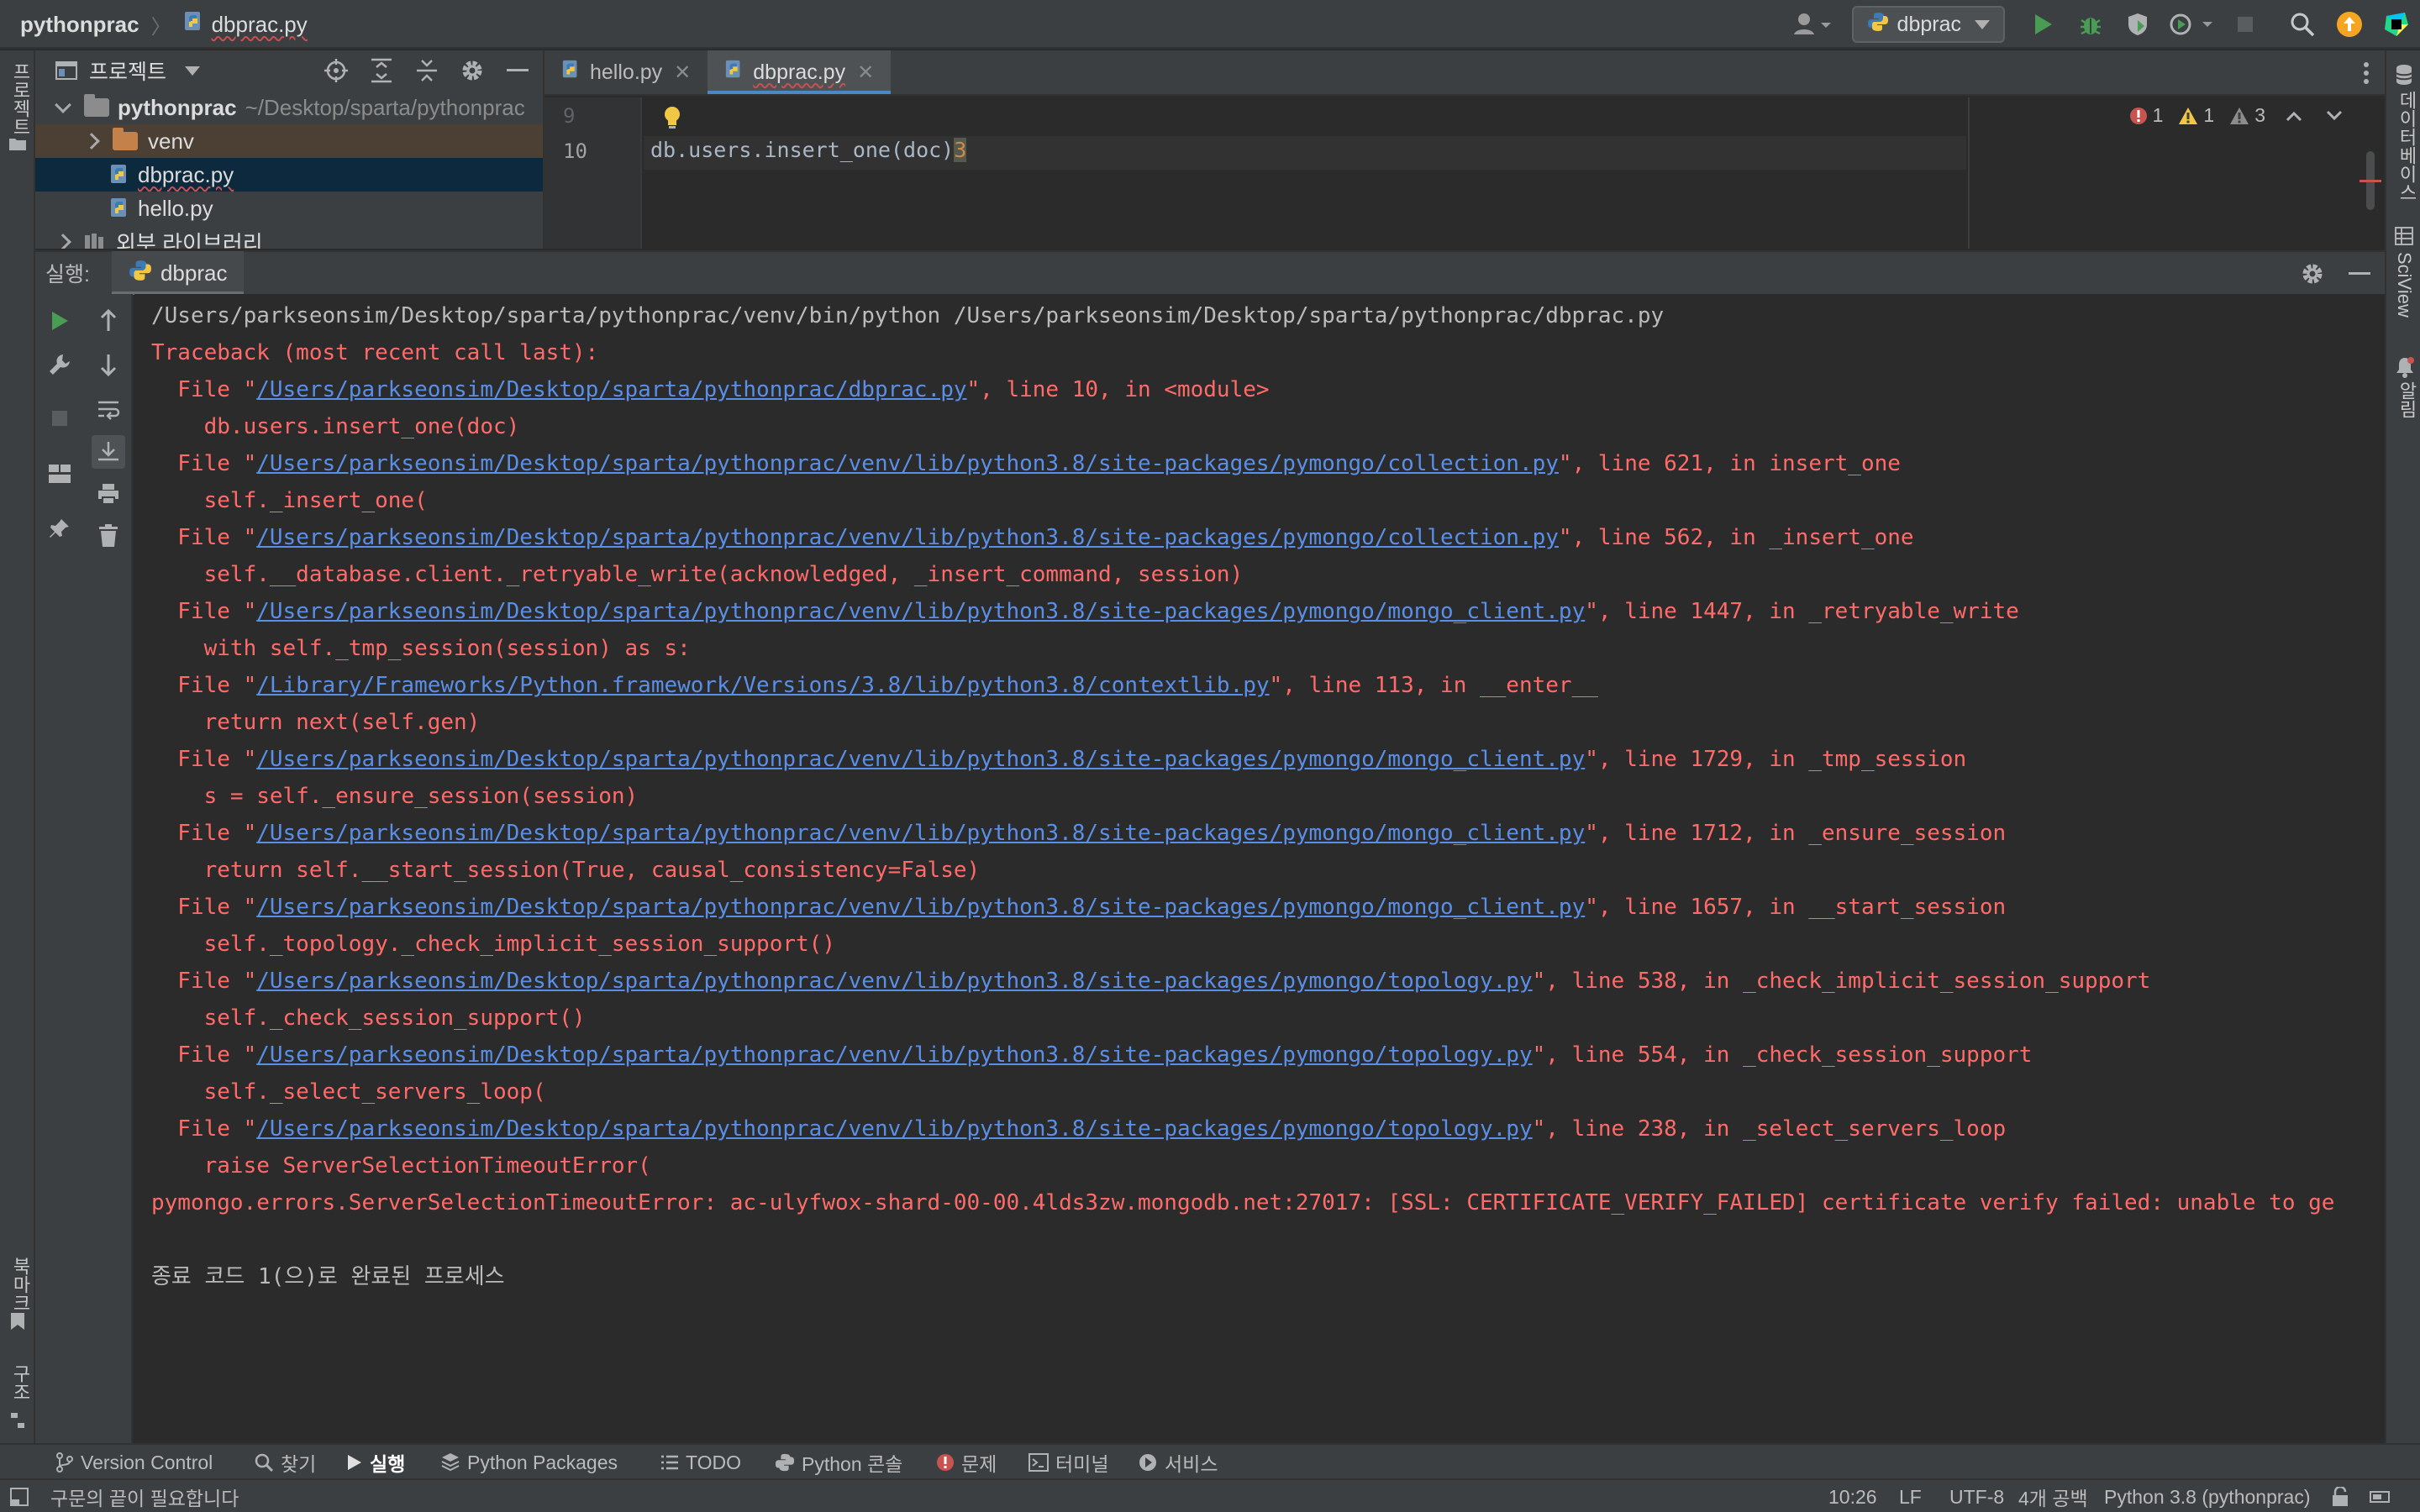 The image size is (2420, 1512). I want to click on error-stripe-marker, so click(2370, 181).